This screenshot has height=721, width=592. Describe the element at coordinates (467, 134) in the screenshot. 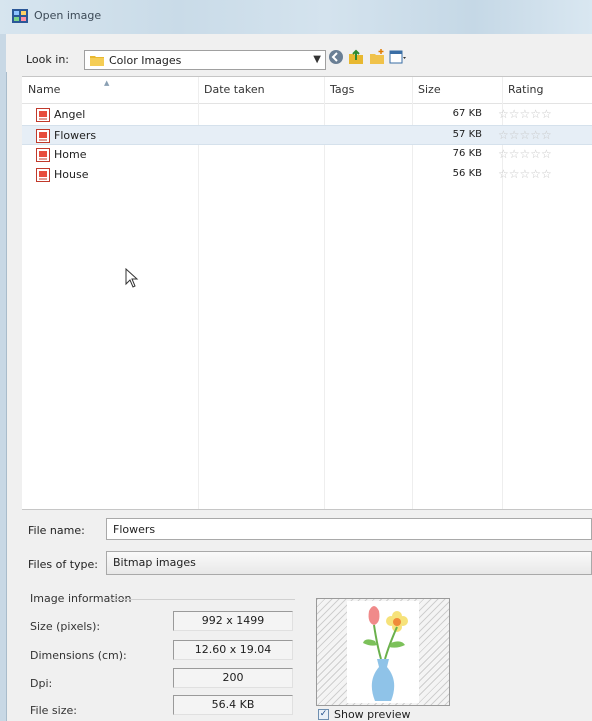

I see `file-size: 57 KB` at that location.